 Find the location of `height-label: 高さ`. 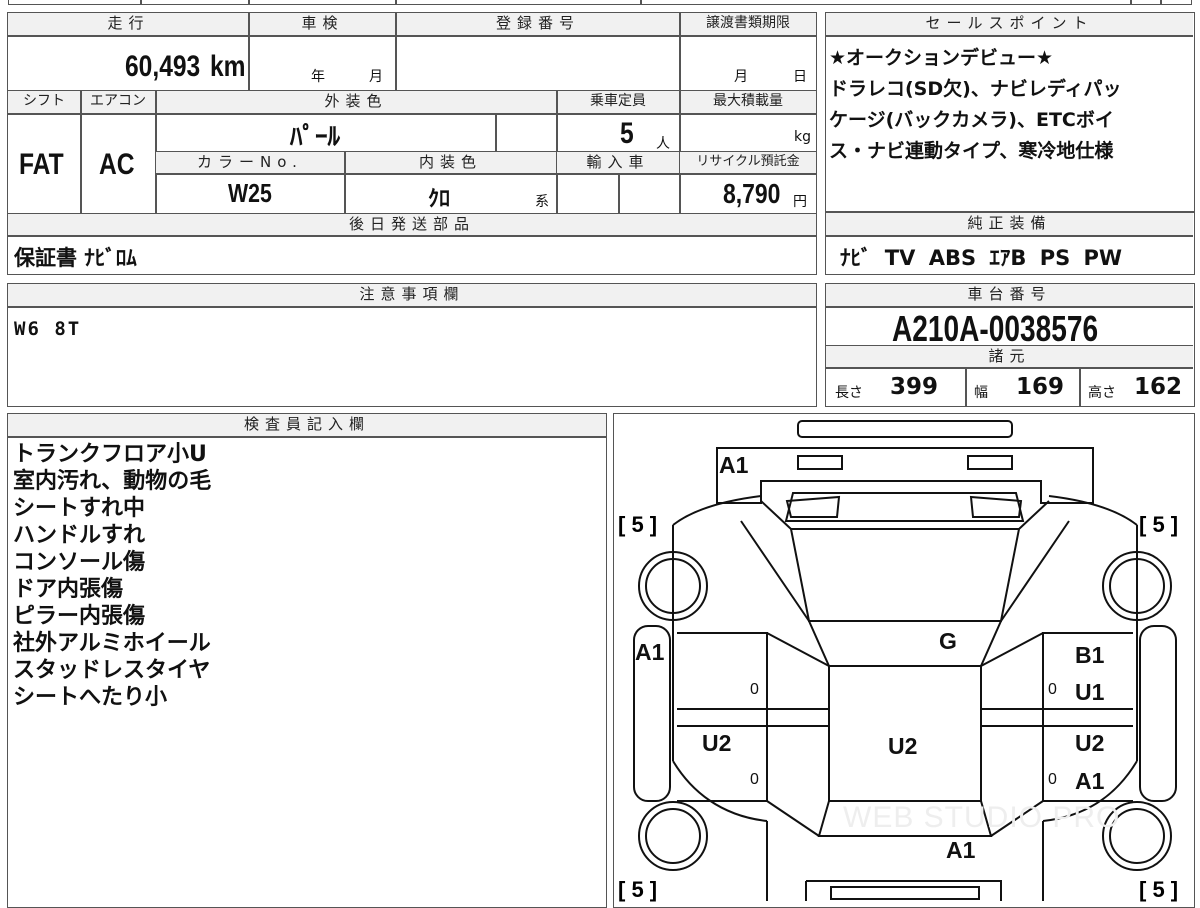

height-label: 高さ is located at coordinates (1102, 393).